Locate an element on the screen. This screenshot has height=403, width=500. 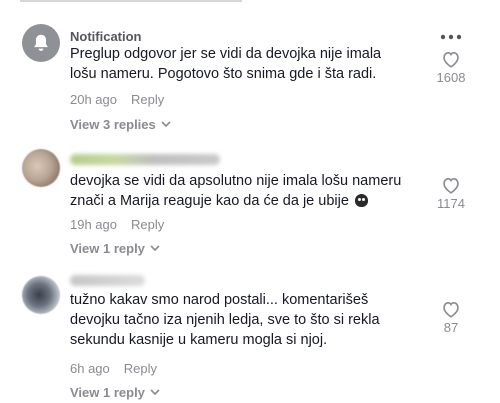
skull-emoji is located at coordinates (361, 200).